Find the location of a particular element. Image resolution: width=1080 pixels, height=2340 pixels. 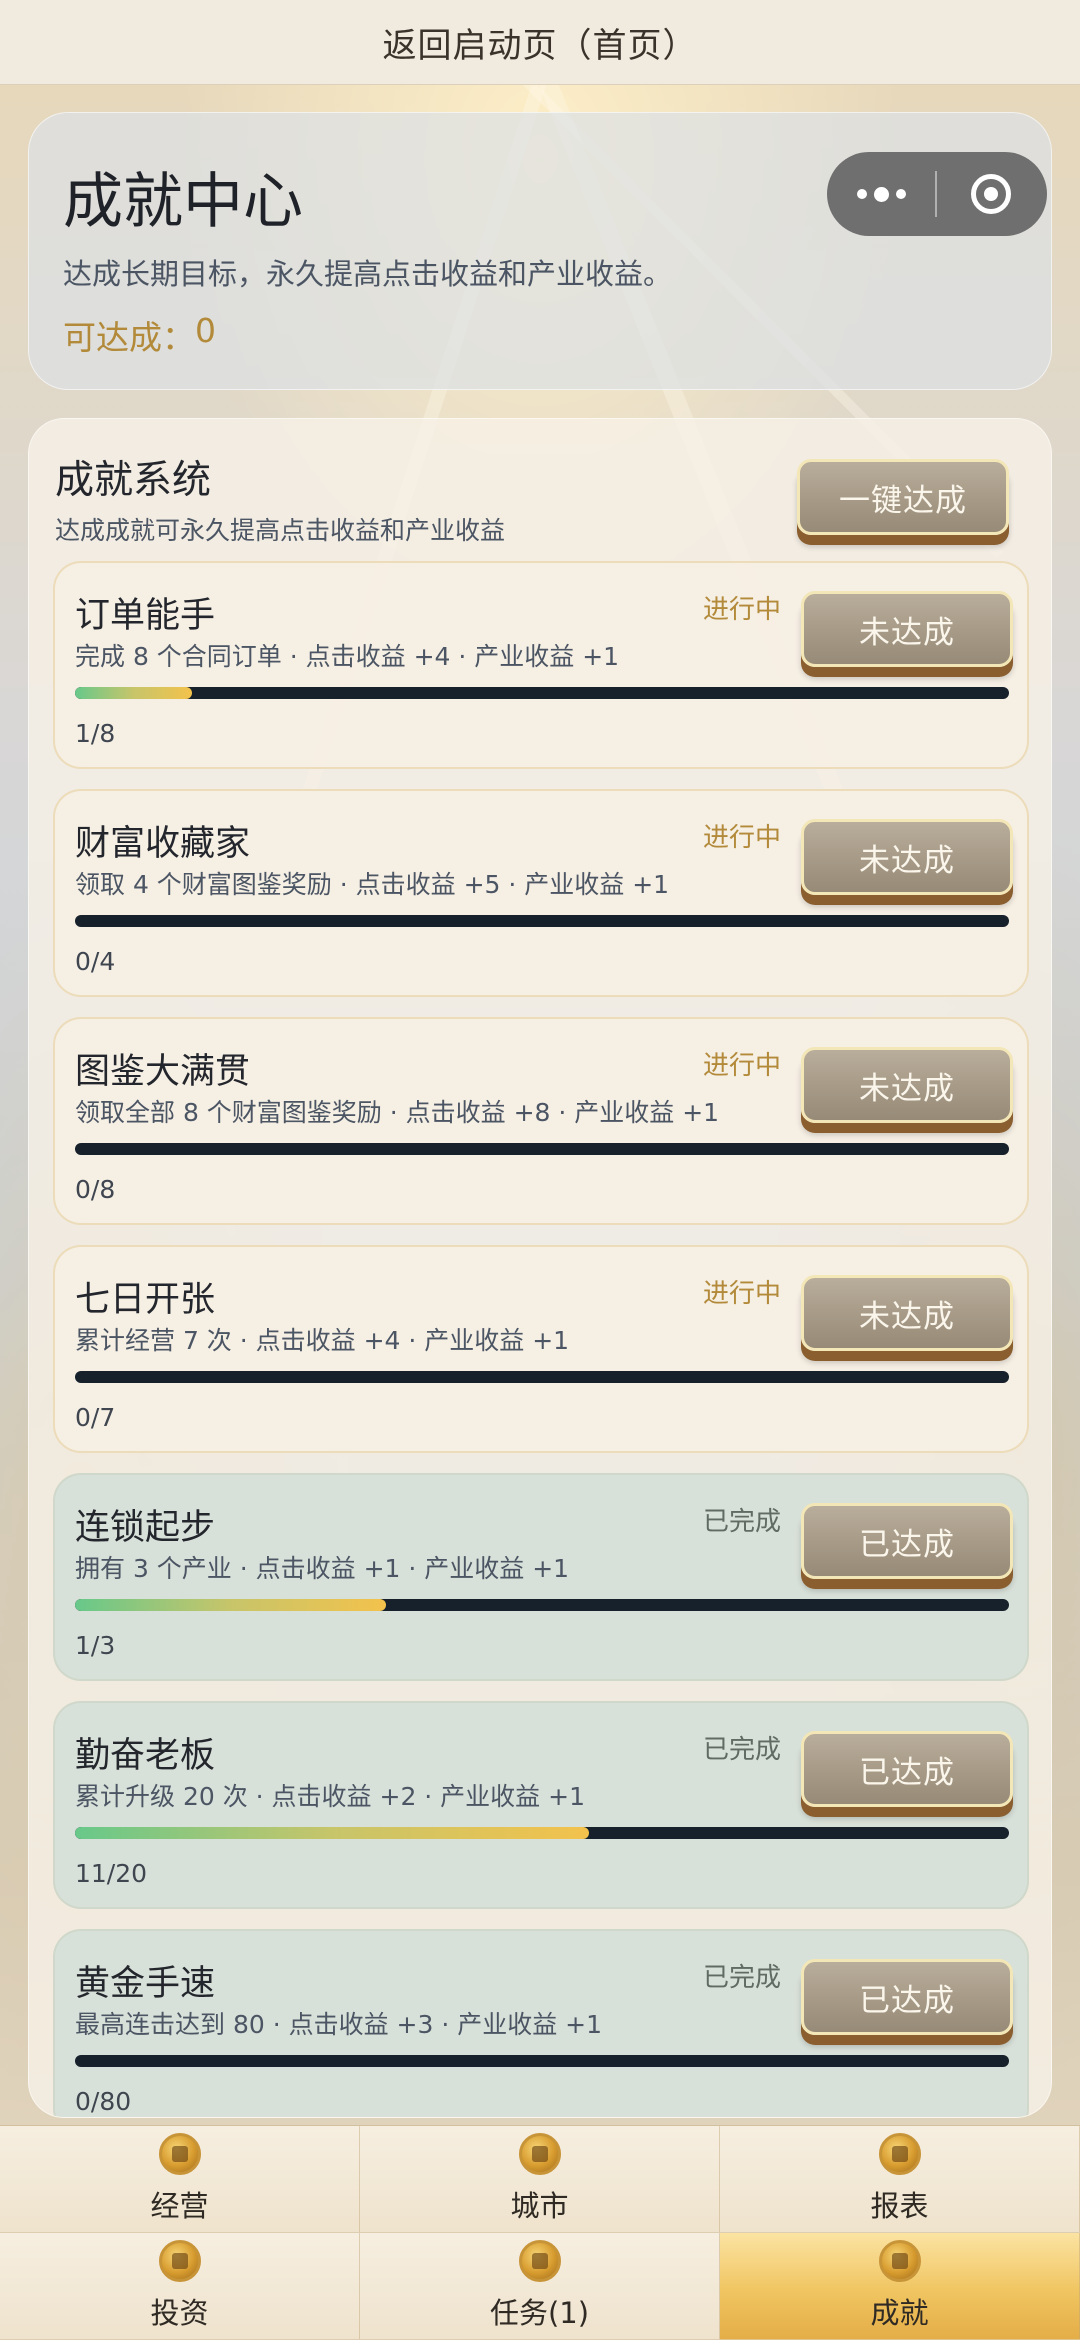

achievement-progress-text: 0/7 is located at coordinates (95, 1417).